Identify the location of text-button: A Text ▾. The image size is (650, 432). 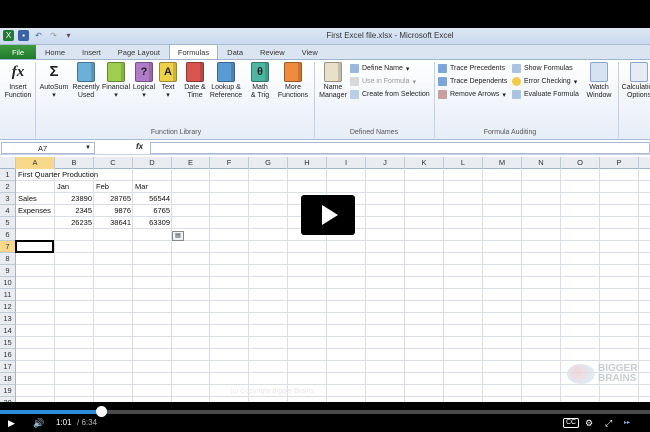
(168, 81).